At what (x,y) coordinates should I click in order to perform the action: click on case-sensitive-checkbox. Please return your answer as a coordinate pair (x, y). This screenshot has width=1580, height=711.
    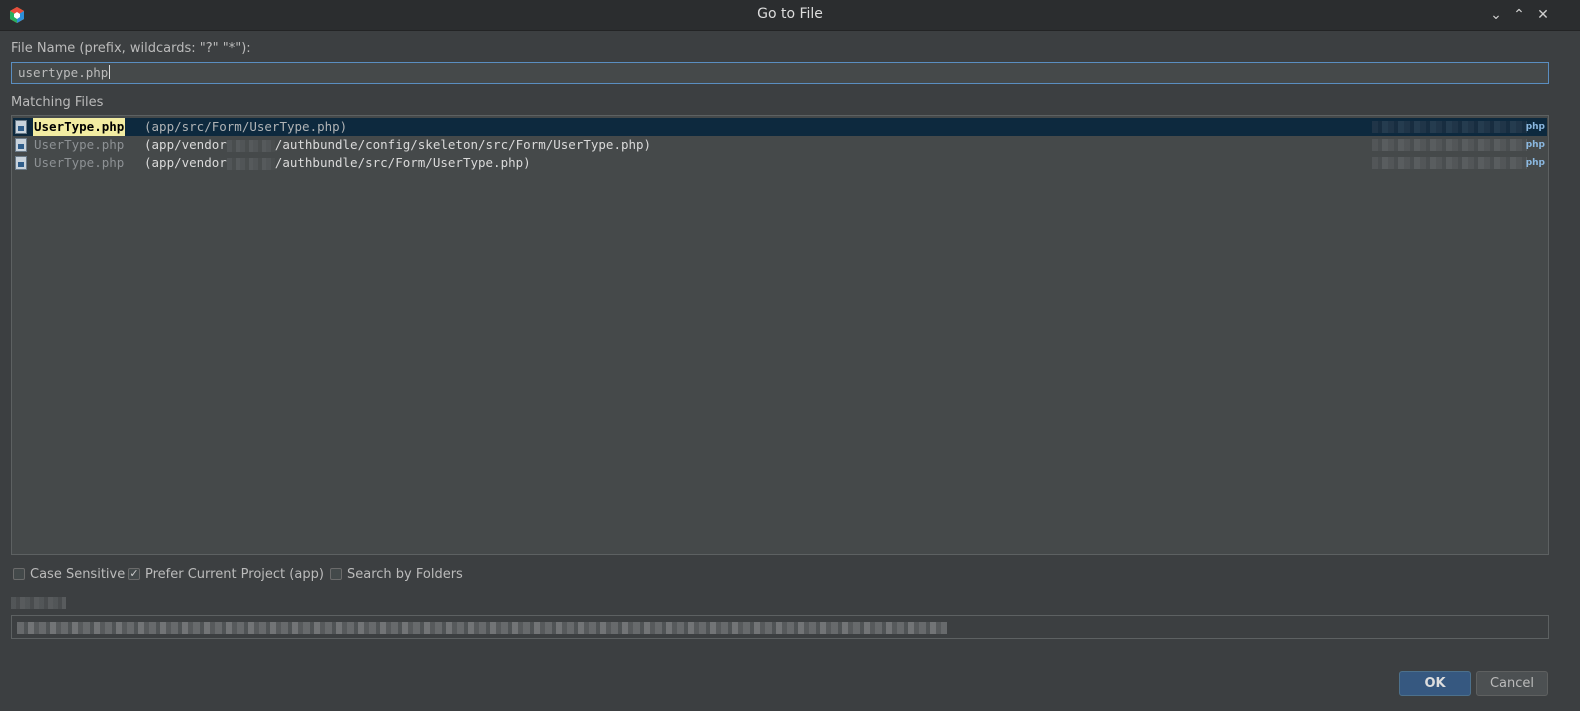
    Looking at the image, I should click on (19, 574).